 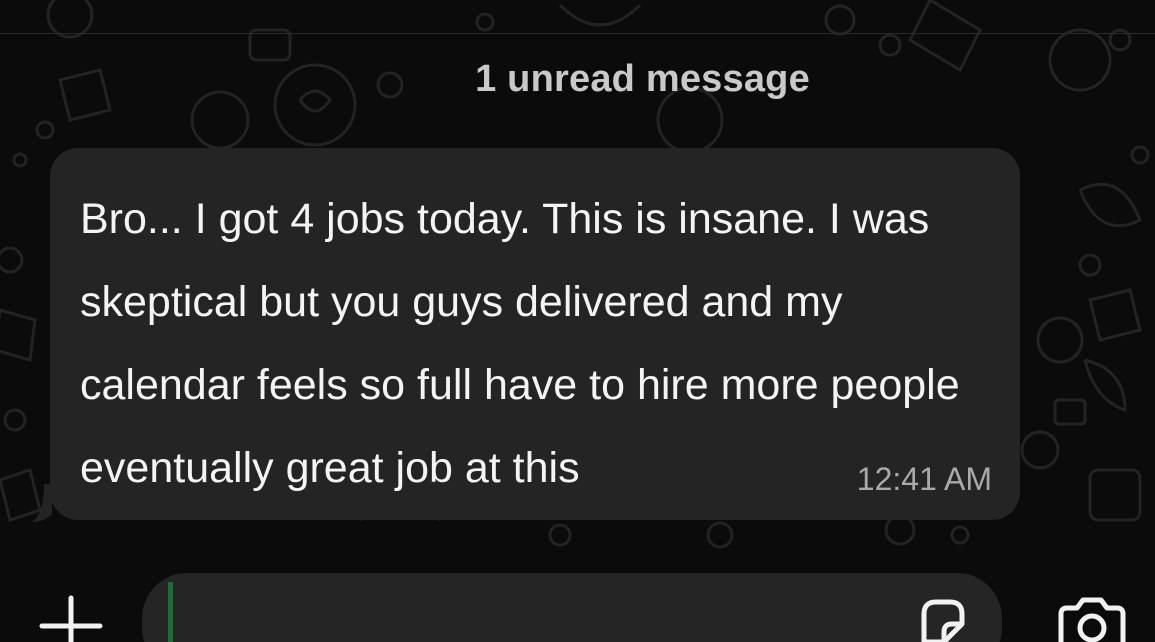 What do you see at coordinates (941, 620) in the screenshot?
I see `sticker-icon` at bounding box center [941, 620].